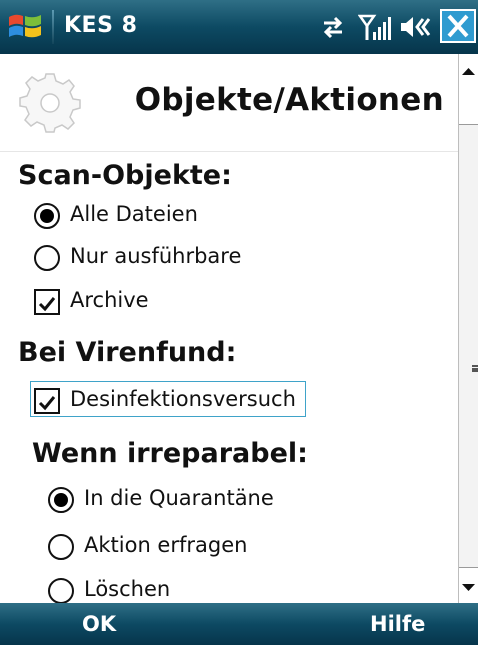 The height and width of the screenshot is (645, 478). I want to click on help-softkey: Hilfe, so click(397, 624).